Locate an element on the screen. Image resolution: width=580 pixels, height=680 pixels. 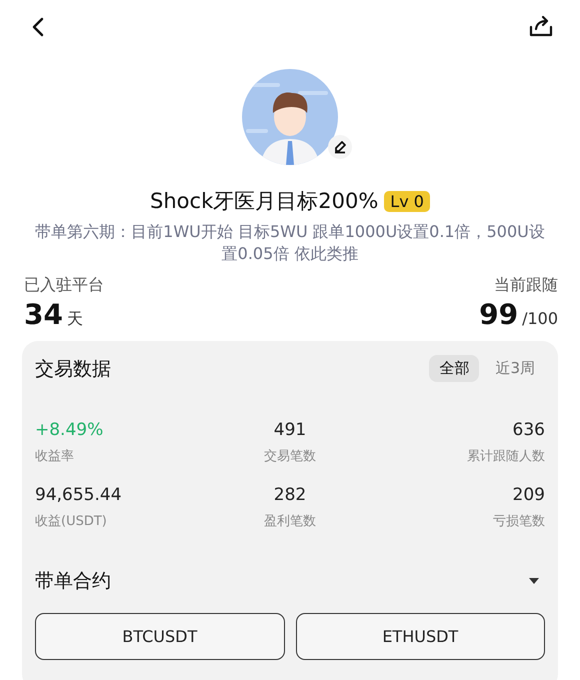
stat-label: 亏损笔数 is located at coordinates (519, 521).